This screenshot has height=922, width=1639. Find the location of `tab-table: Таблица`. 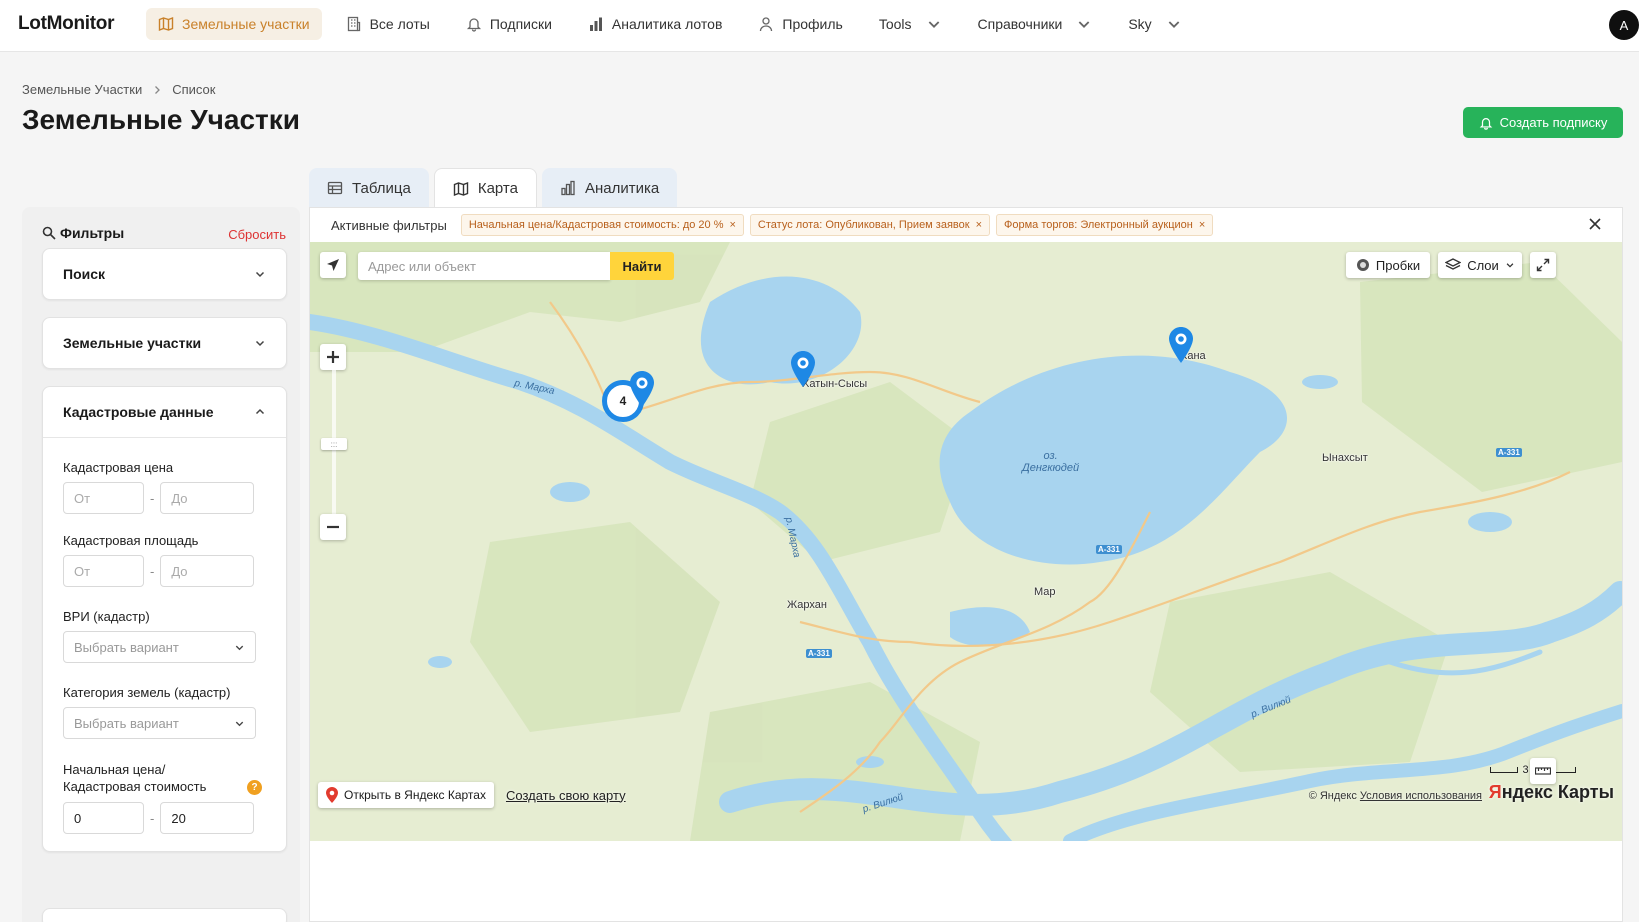

tab-table: Таблица is located at coordinates (369, 188).